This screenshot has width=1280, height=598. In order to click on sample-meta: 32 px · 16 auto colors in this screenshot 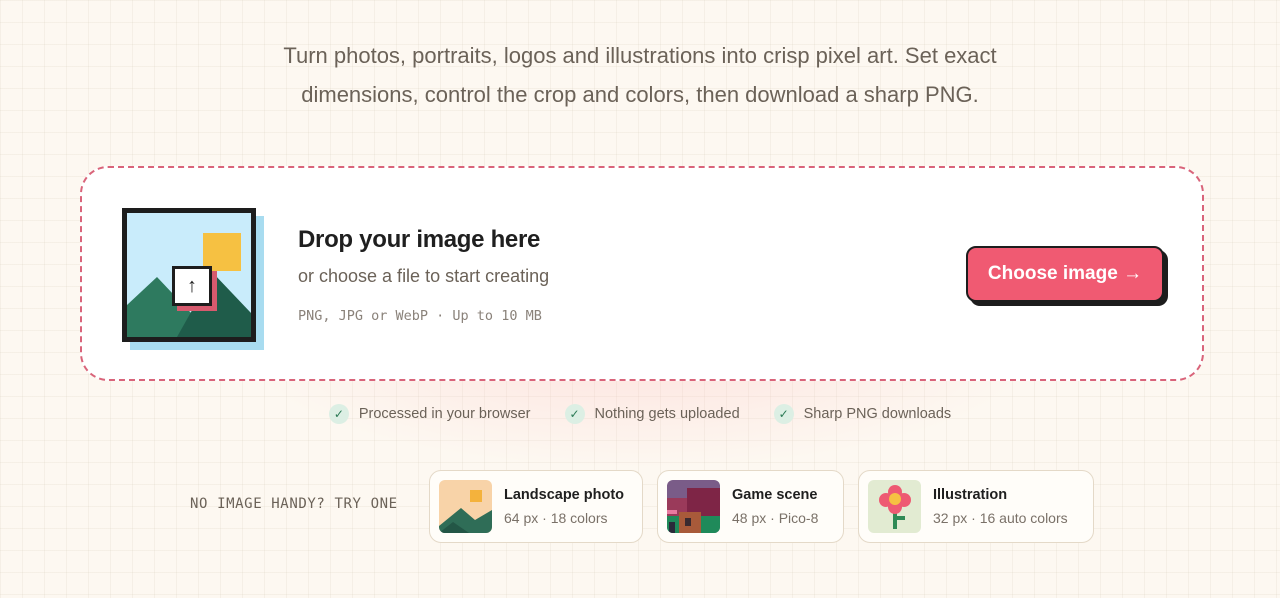, I will do `click(1000, 518)`.